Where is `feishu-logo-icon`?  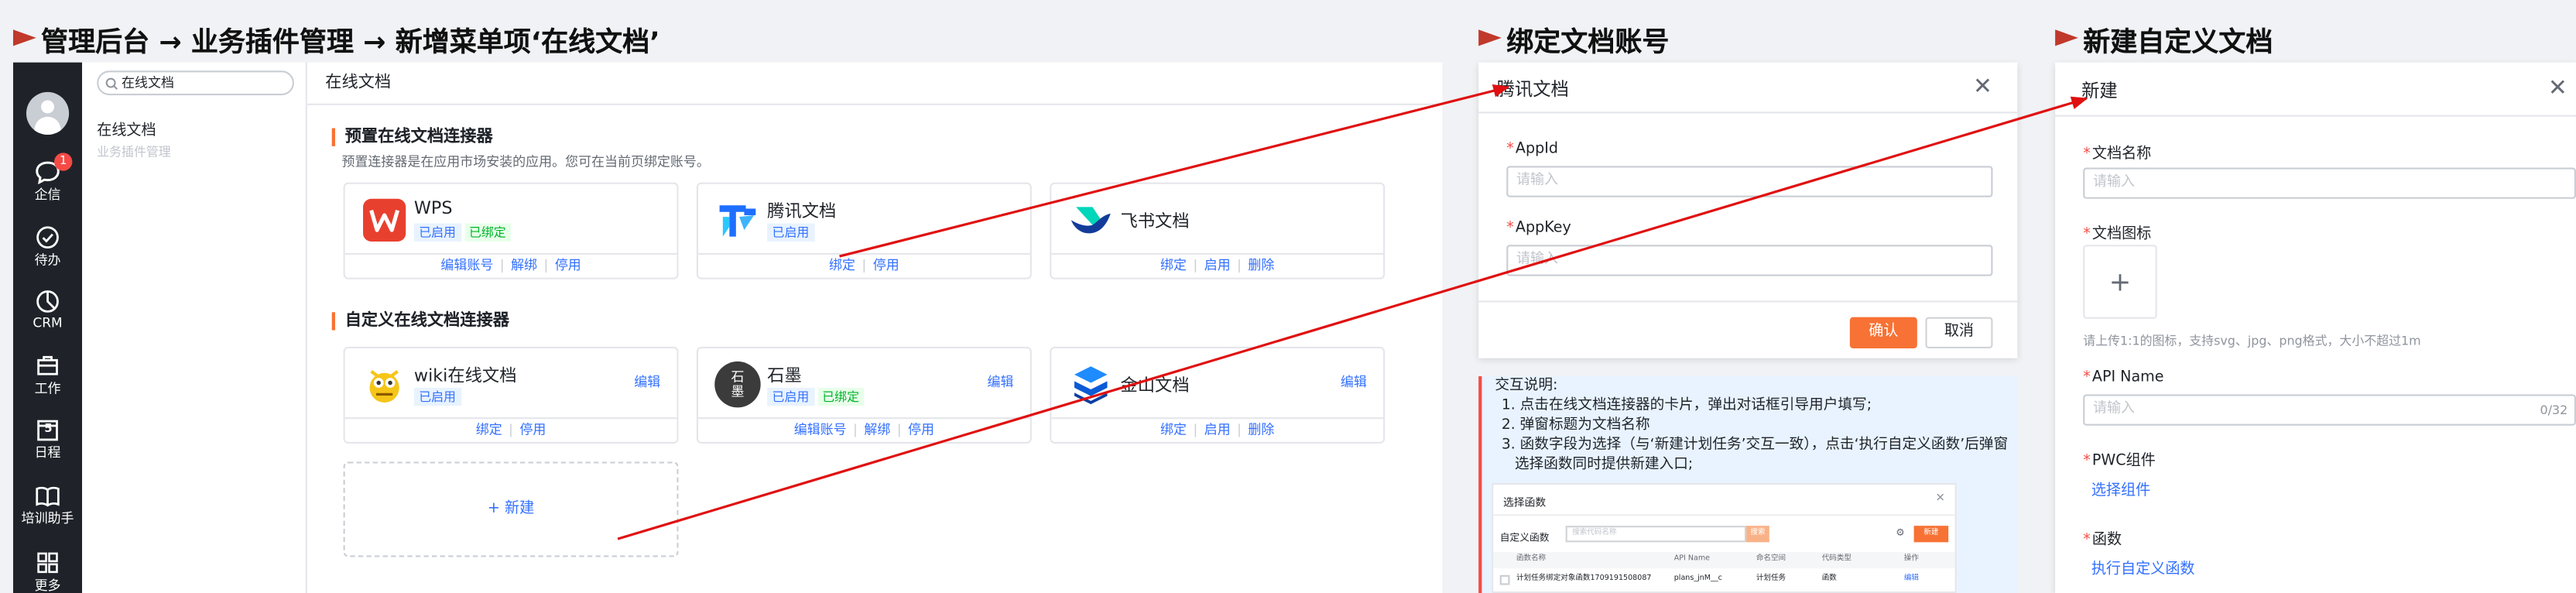
feishu-logo-icon is located at coordinates (1090, 220).